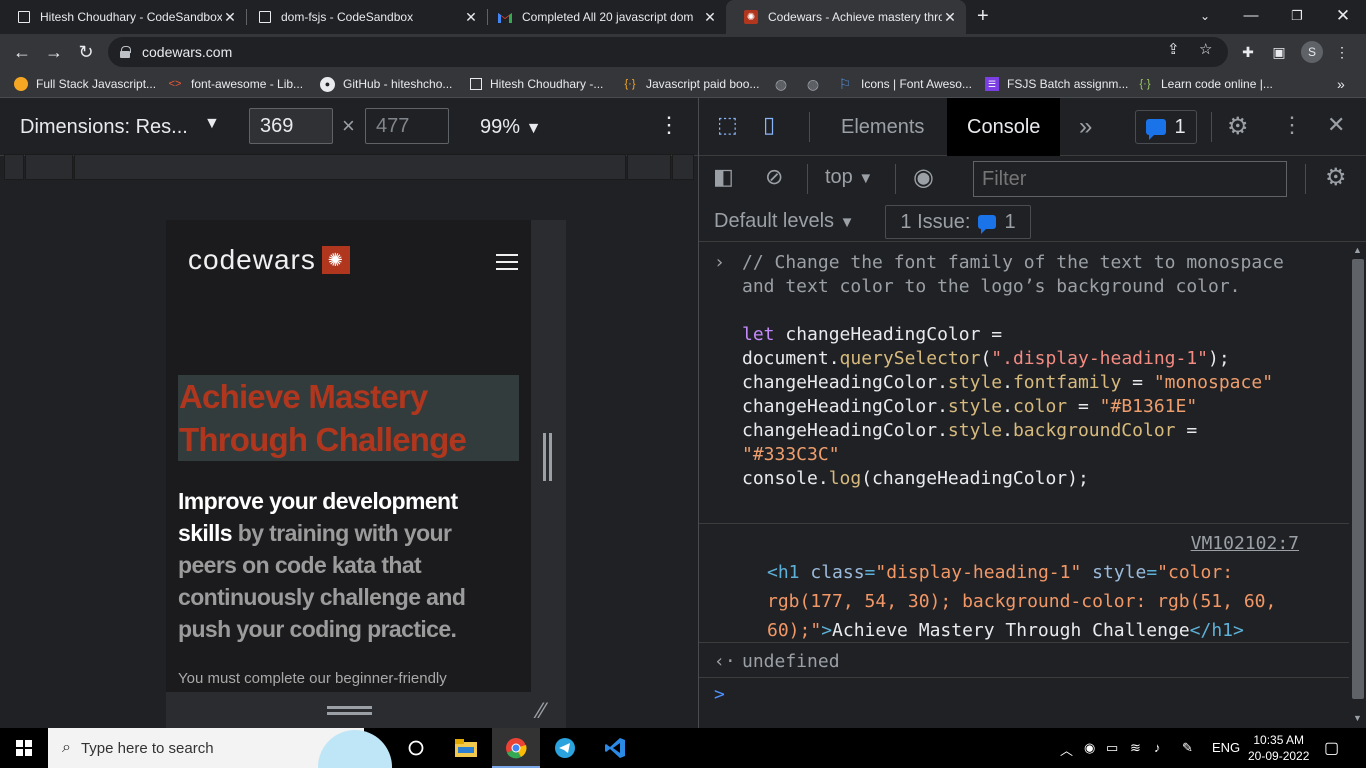 The height and width of the screenshot is (768, 1366). Describe the element at coordinates (407, 126) in the screenshot. I see `height-input` at that location.